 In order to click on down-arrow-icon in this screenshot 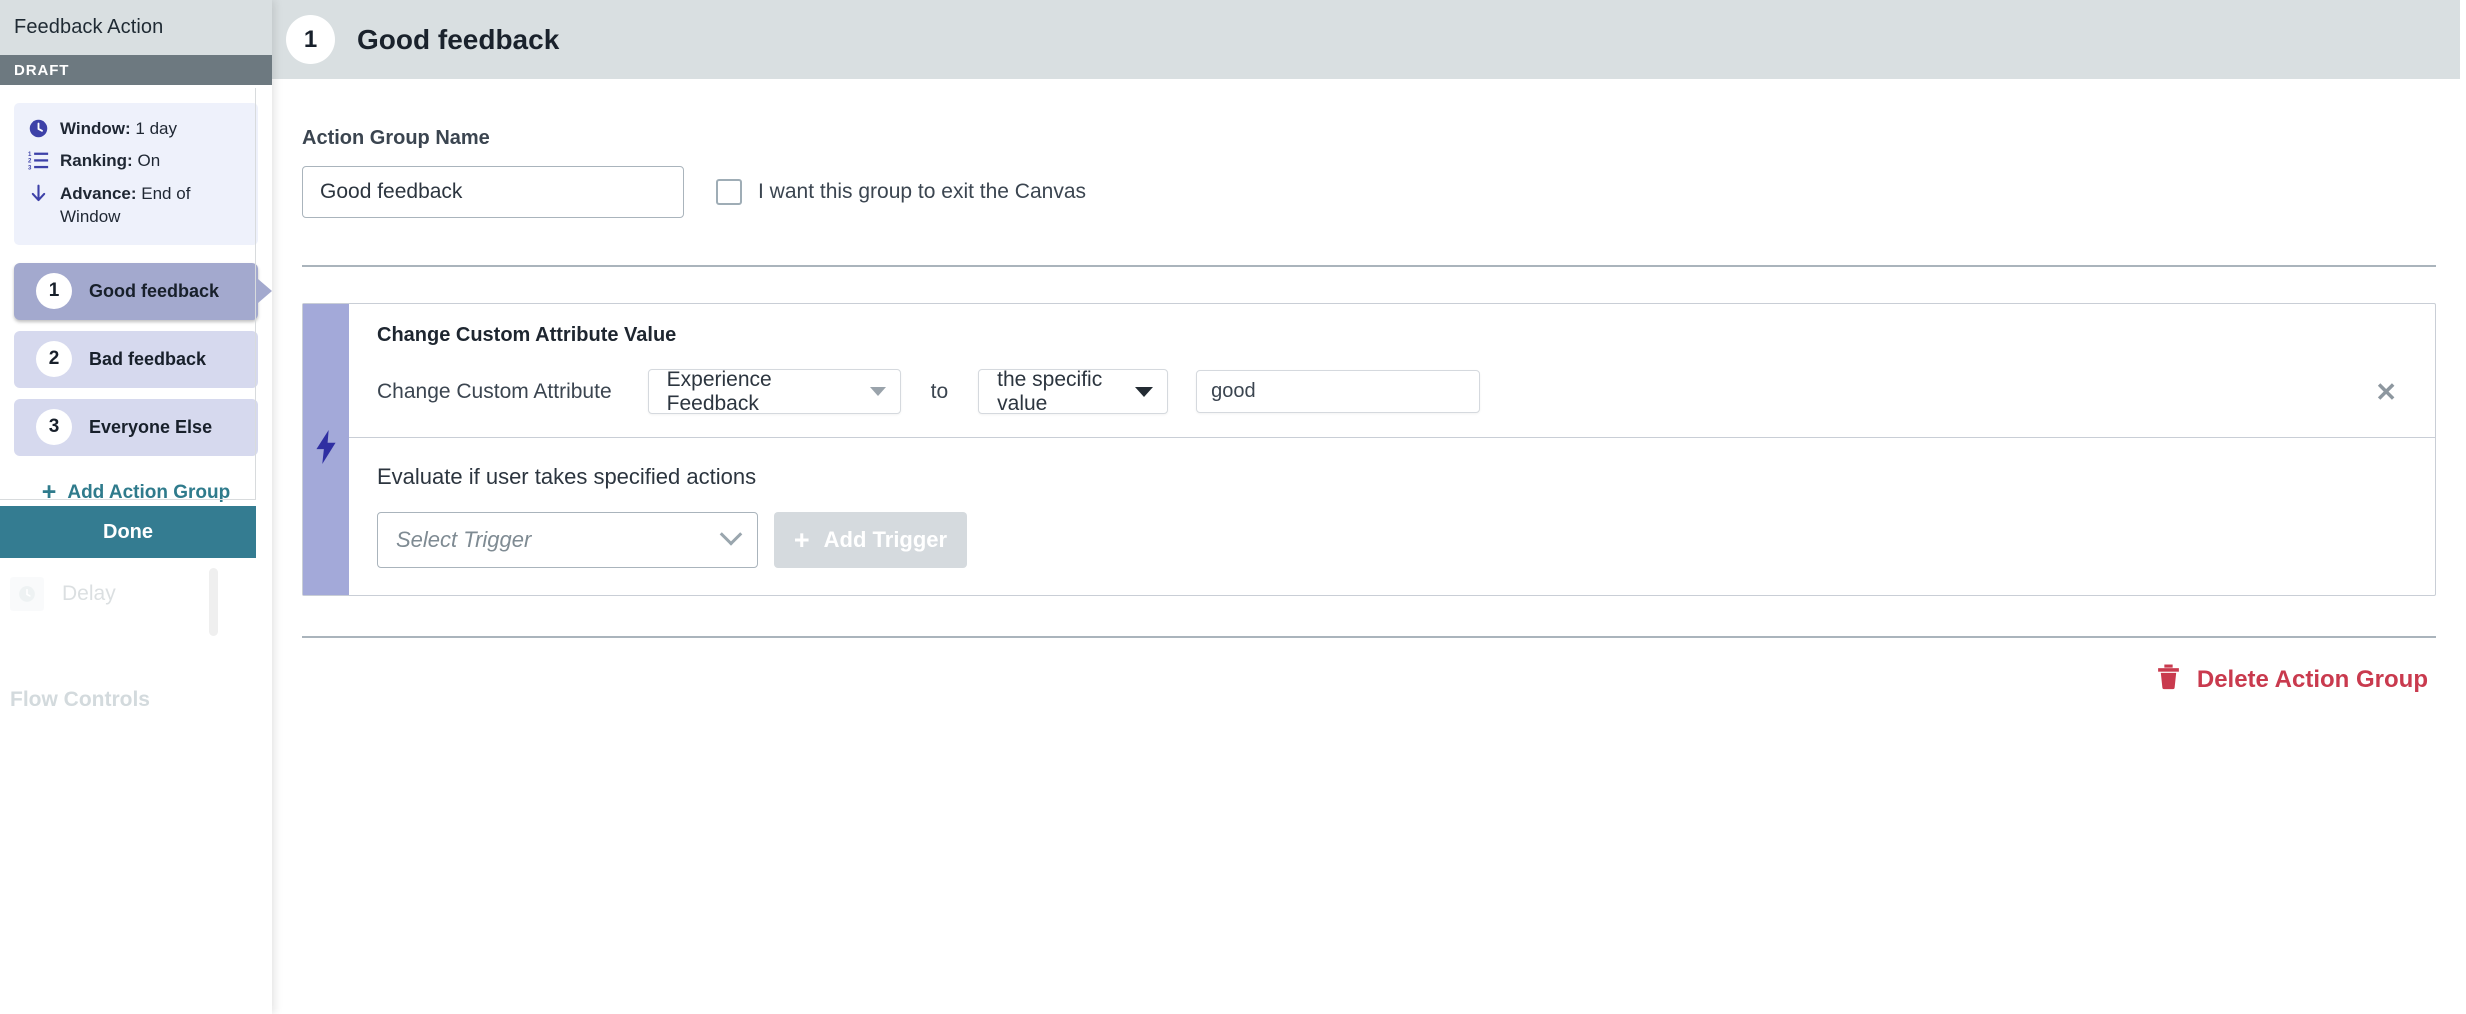, I will do `click(38, 193)`.